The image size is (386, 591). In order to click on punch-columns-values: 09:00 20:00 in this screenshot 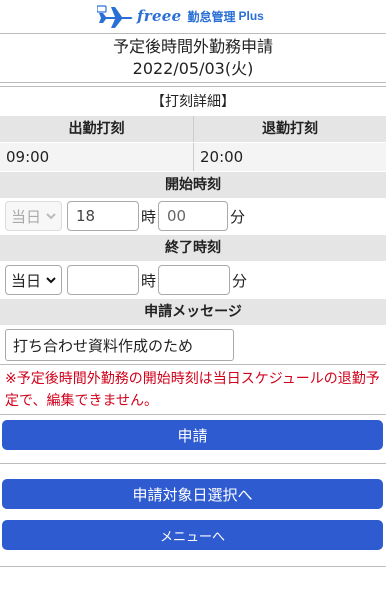, I will do `click(193, 157)`.